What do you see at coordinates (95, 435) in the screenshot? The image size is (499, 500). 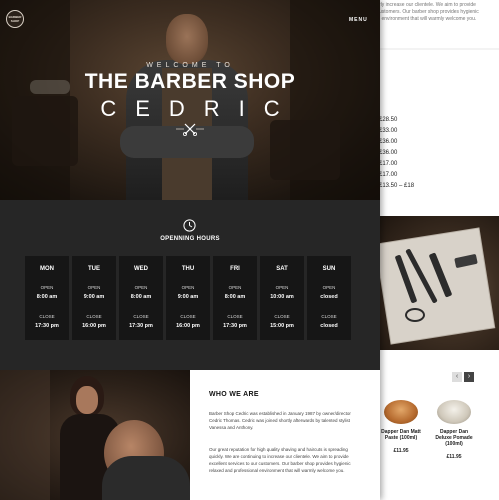 I see `barber-at-work-photo` at bounding box center [95, 435].